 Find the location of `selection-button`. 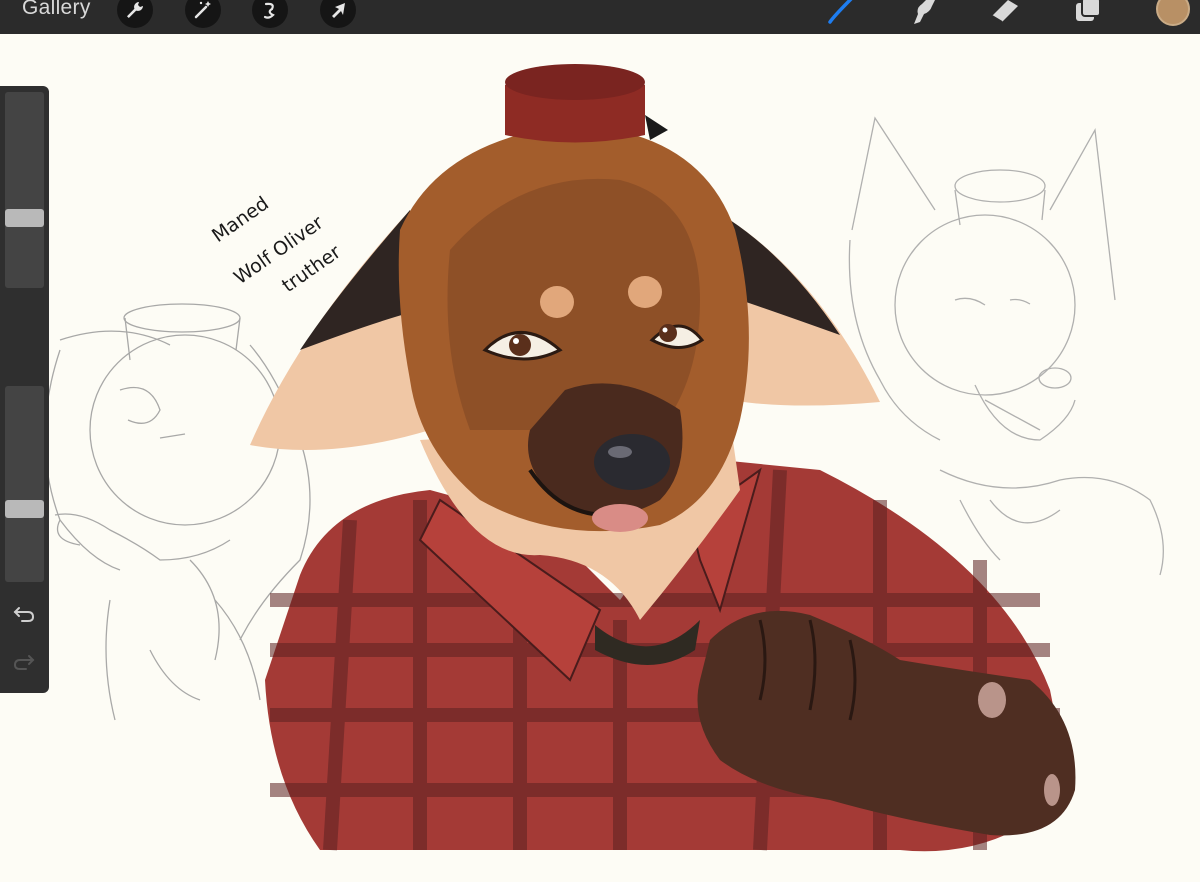

selection-button is located at coordinates (270, 14).